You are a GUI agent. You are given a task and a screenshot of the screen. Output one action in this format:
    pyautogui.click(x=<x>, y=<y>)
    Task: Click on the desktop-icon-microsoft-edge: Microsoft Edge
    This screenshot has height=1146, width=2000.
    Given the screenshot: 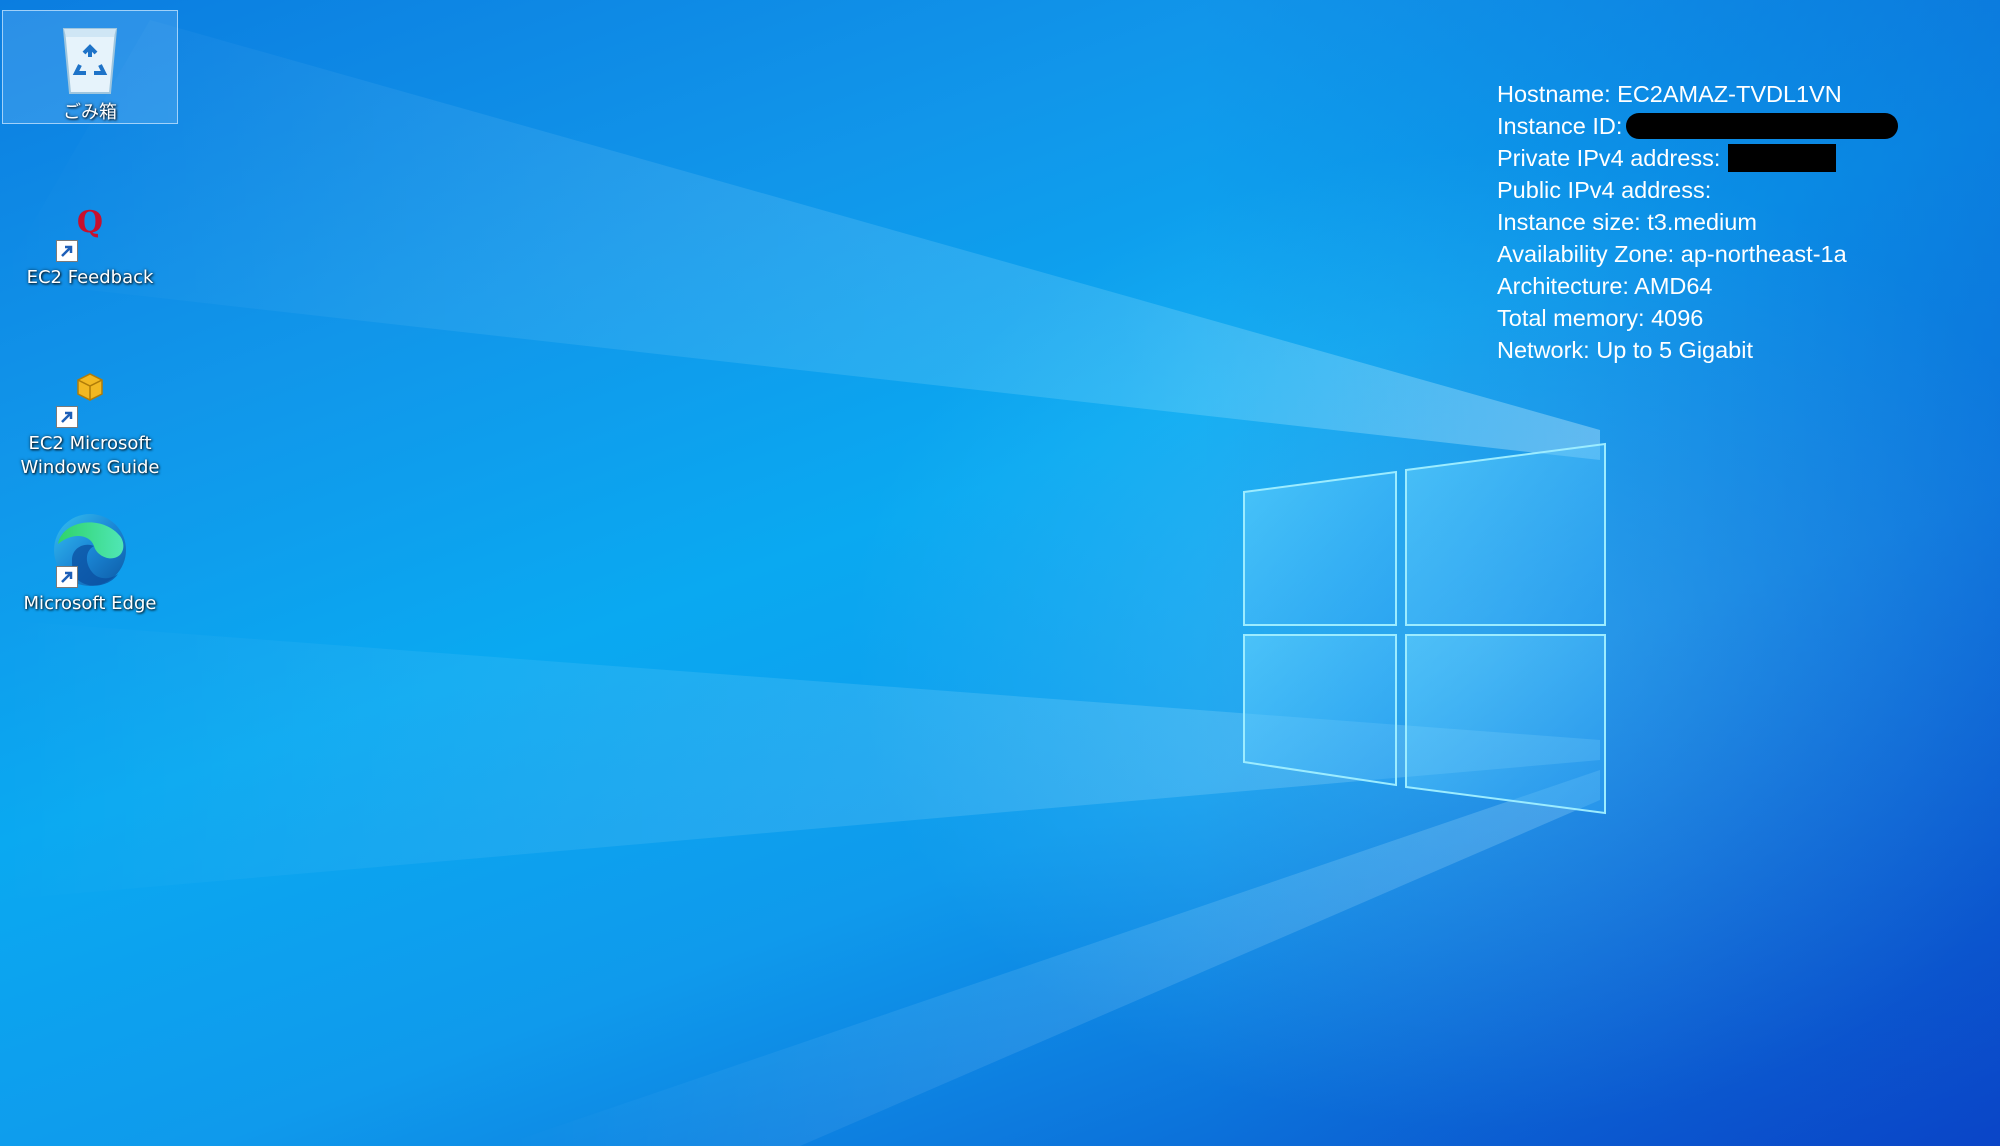 What is the action you would take?
    pyautogui.click(x=90, y=559)
    